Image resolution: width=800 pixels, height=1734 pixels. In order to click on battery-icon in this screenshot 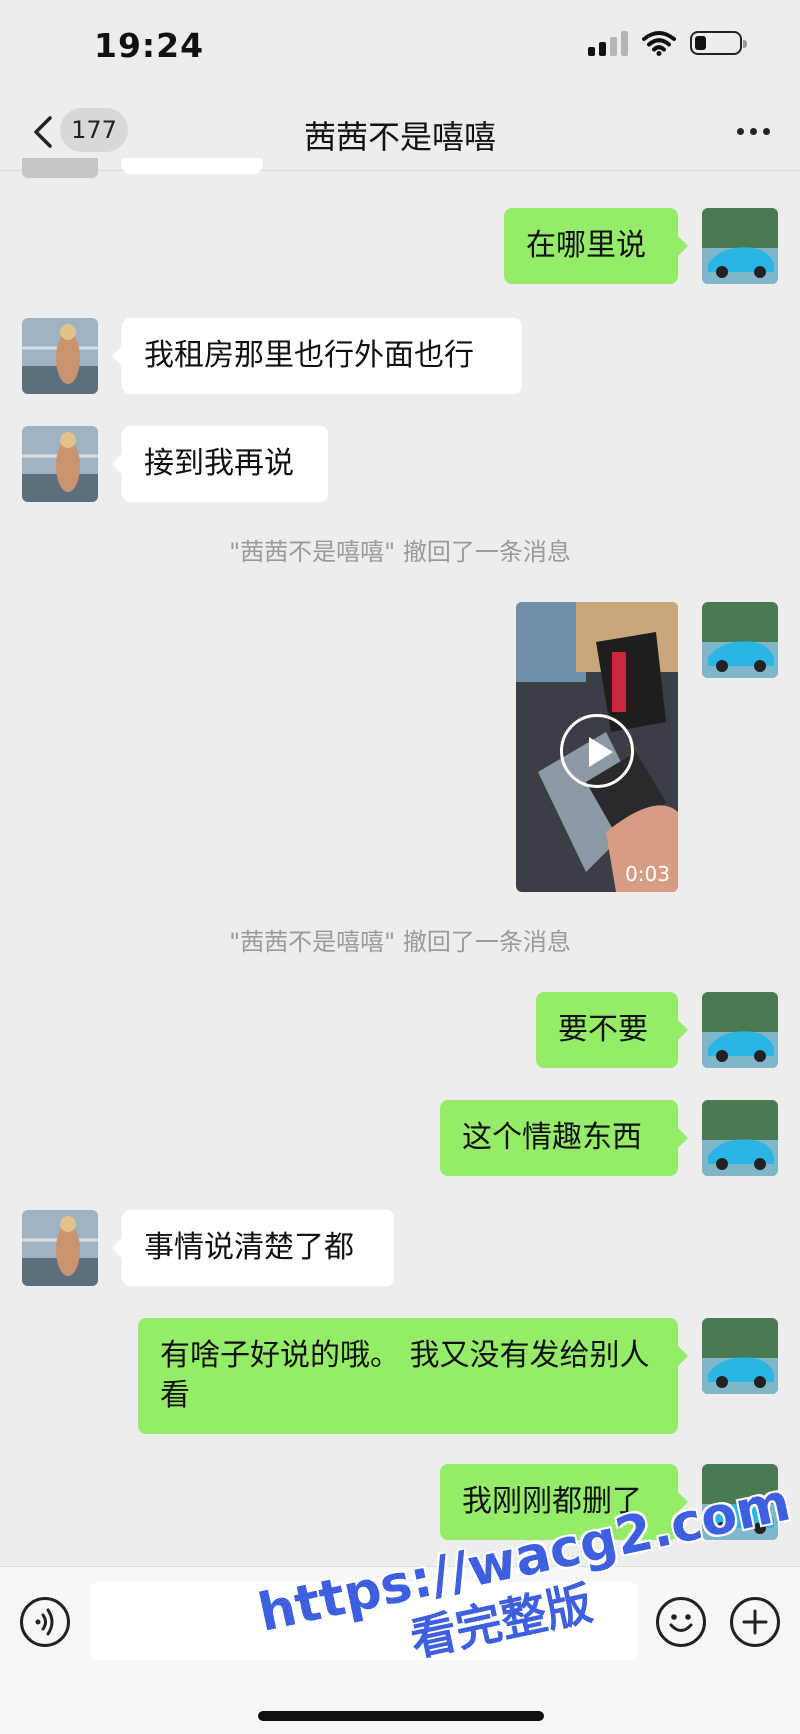, I will do `click(718, 43)`.